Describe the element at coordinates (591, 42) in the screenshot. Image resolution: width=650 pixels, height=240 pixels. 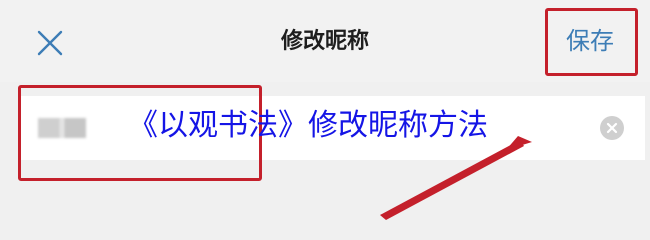
I see `save-highlight-box` at that location.